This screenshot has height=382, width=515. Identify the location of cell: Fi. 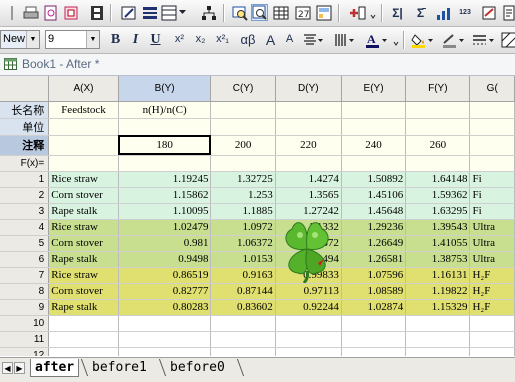
(492, 179).